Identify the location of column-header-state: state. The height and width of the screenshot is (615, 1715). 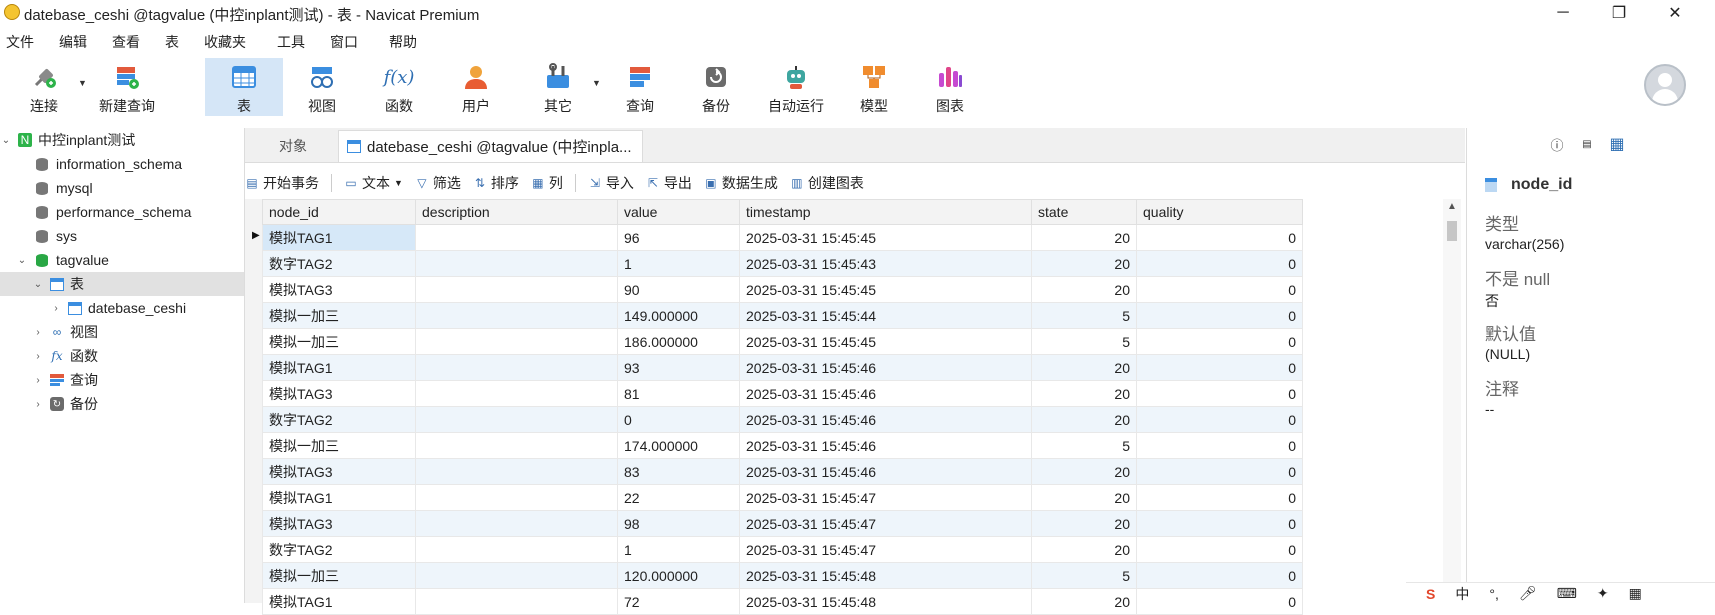
(1084, 212).